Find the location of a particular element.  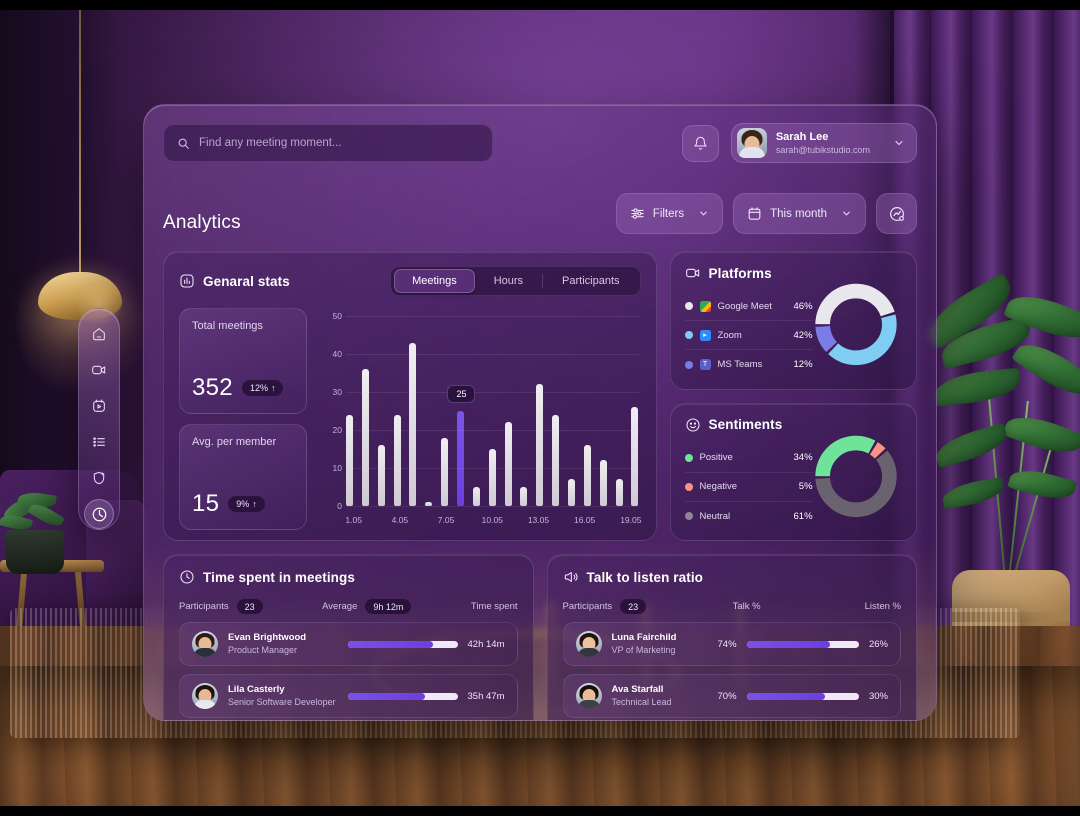

list-item: Evan Brightwood Product Manager 42h 14m is located at coordinates (348, 644).